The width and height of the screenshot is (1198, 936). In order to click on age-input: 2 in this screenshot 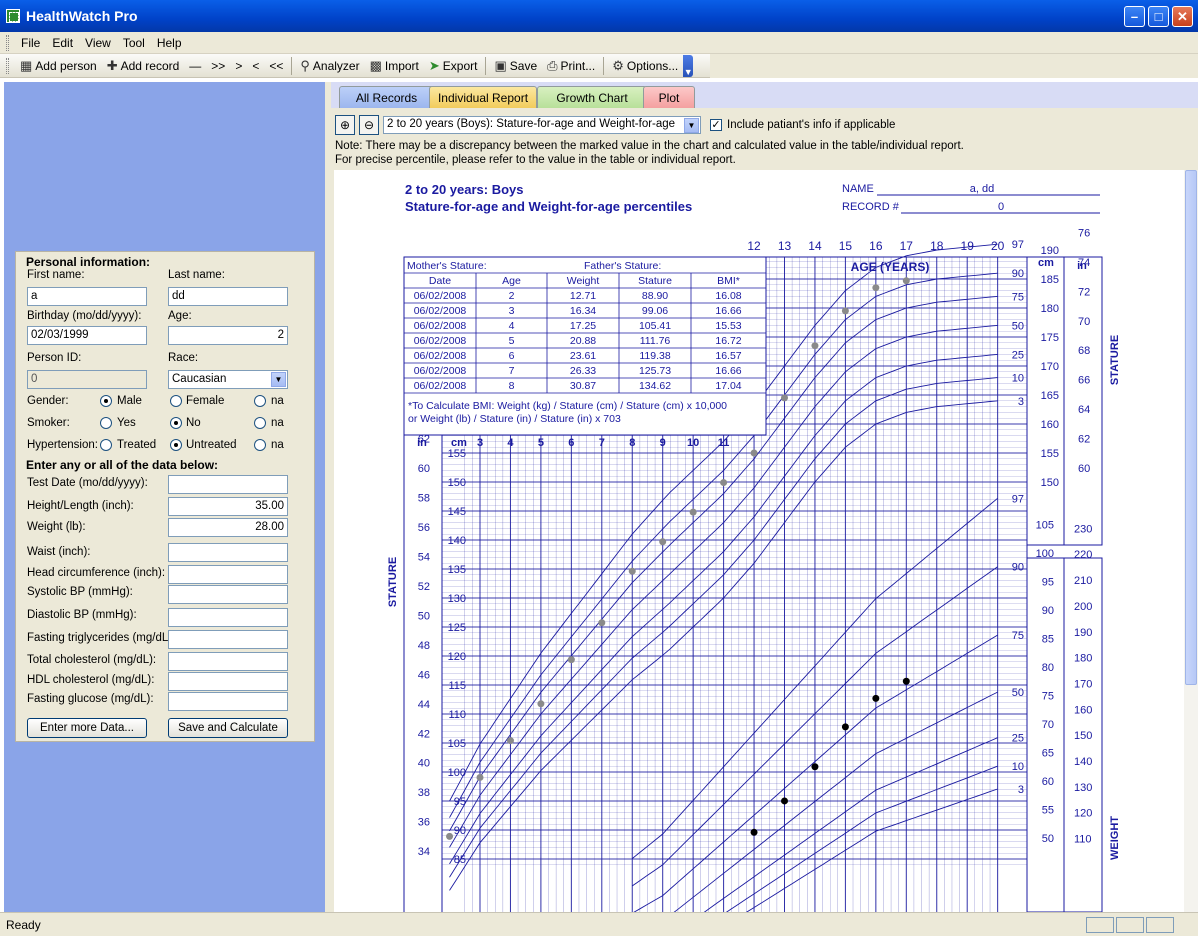, I will do `click(228, 335)`.